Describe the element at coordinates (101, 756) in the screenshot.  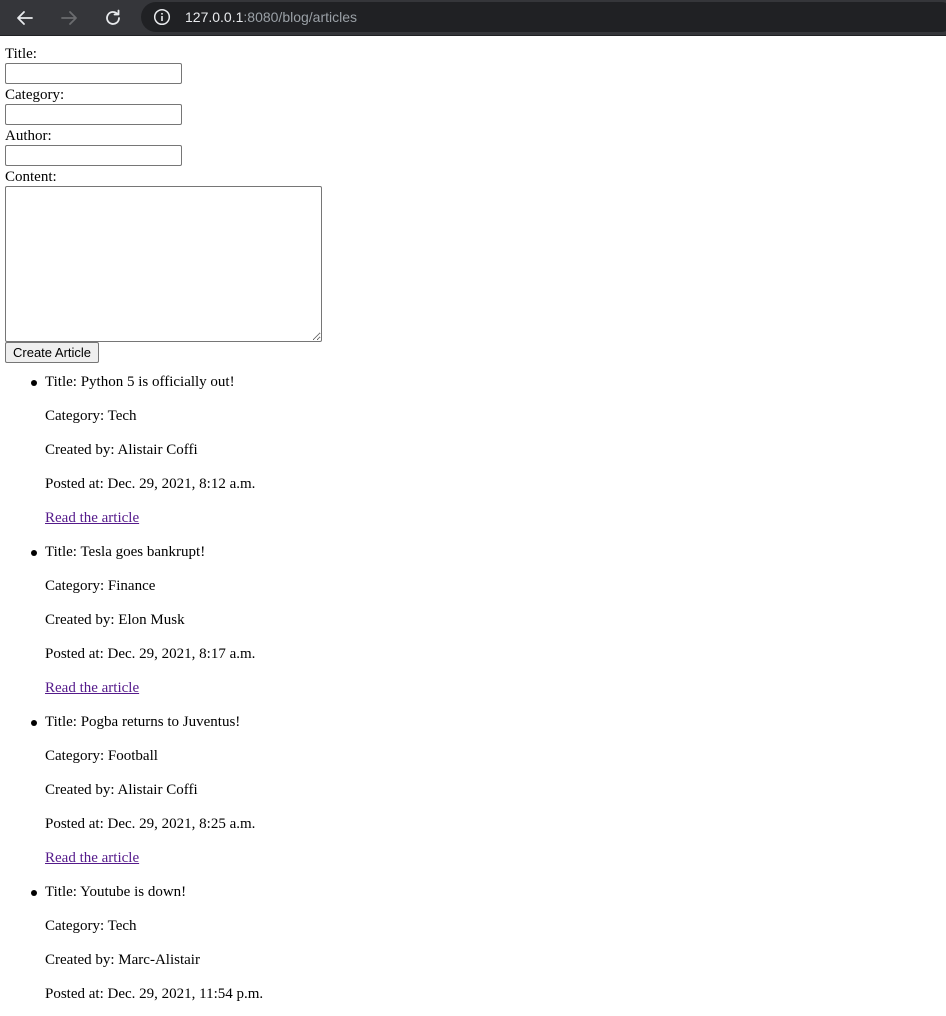
I see `article-category: Category: Football` at that location.